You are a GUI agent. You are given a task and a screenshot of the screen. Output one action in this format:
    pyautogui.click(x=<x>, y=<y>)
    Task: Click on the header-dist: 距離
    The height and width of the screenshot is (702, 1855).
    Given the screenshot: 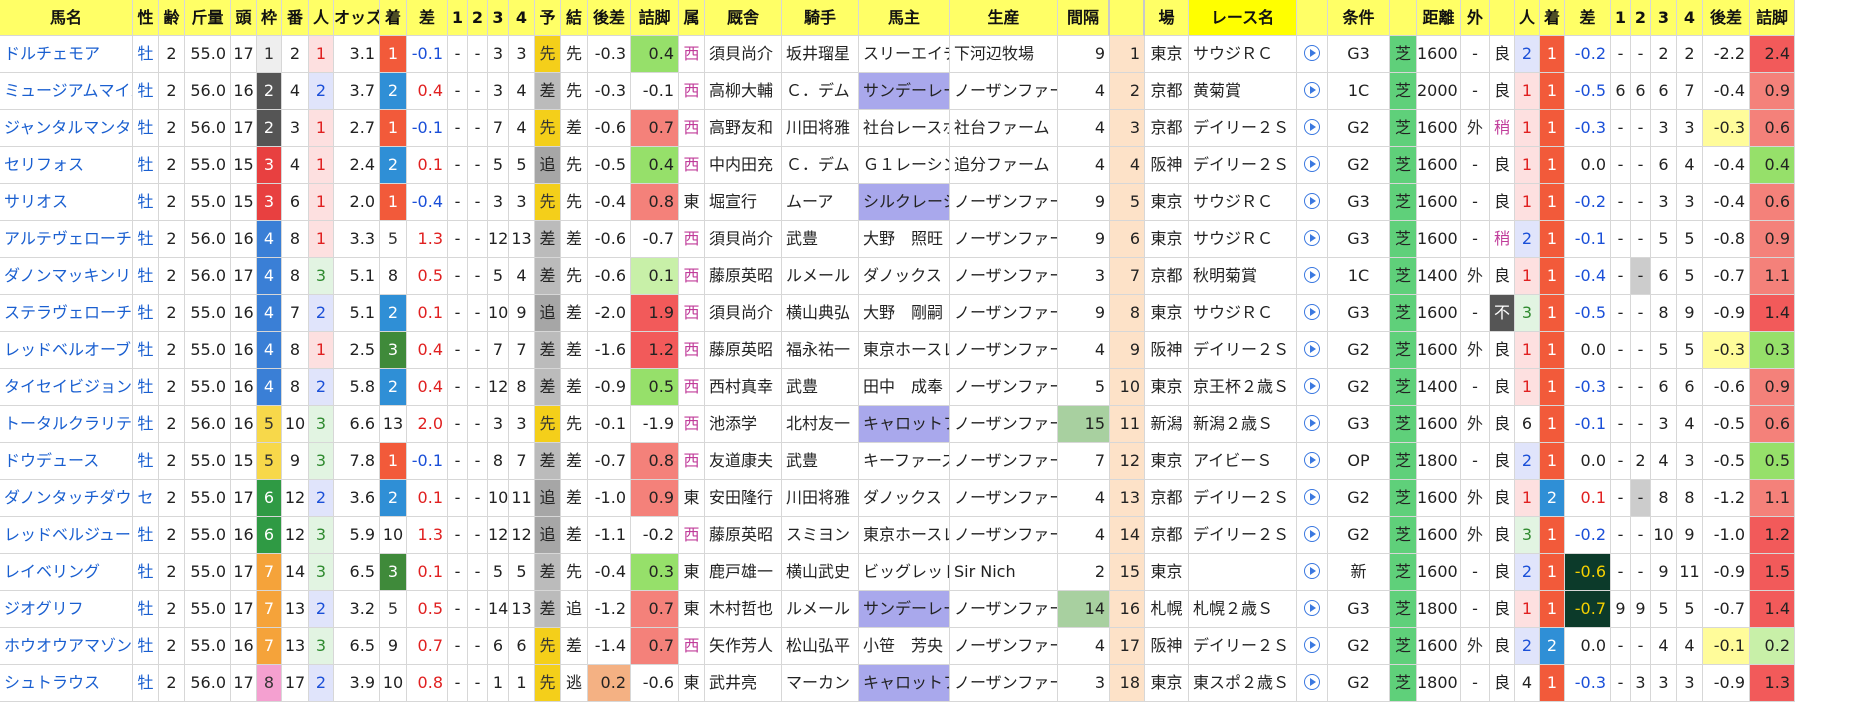 What is the action you would take?
    pyautogui.click(x=1439, y=18)
    